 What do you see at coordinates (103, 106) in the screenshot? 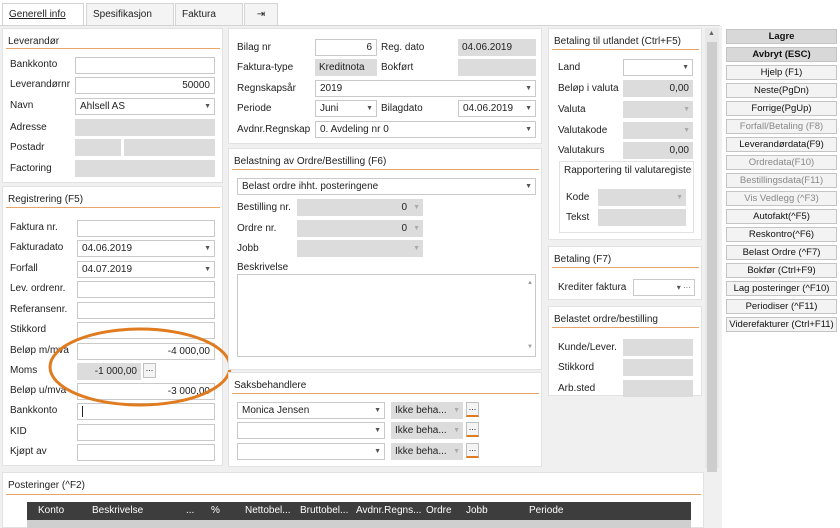
I see `navn-value: Ahlsell AS` at bounding box center [103, 106].